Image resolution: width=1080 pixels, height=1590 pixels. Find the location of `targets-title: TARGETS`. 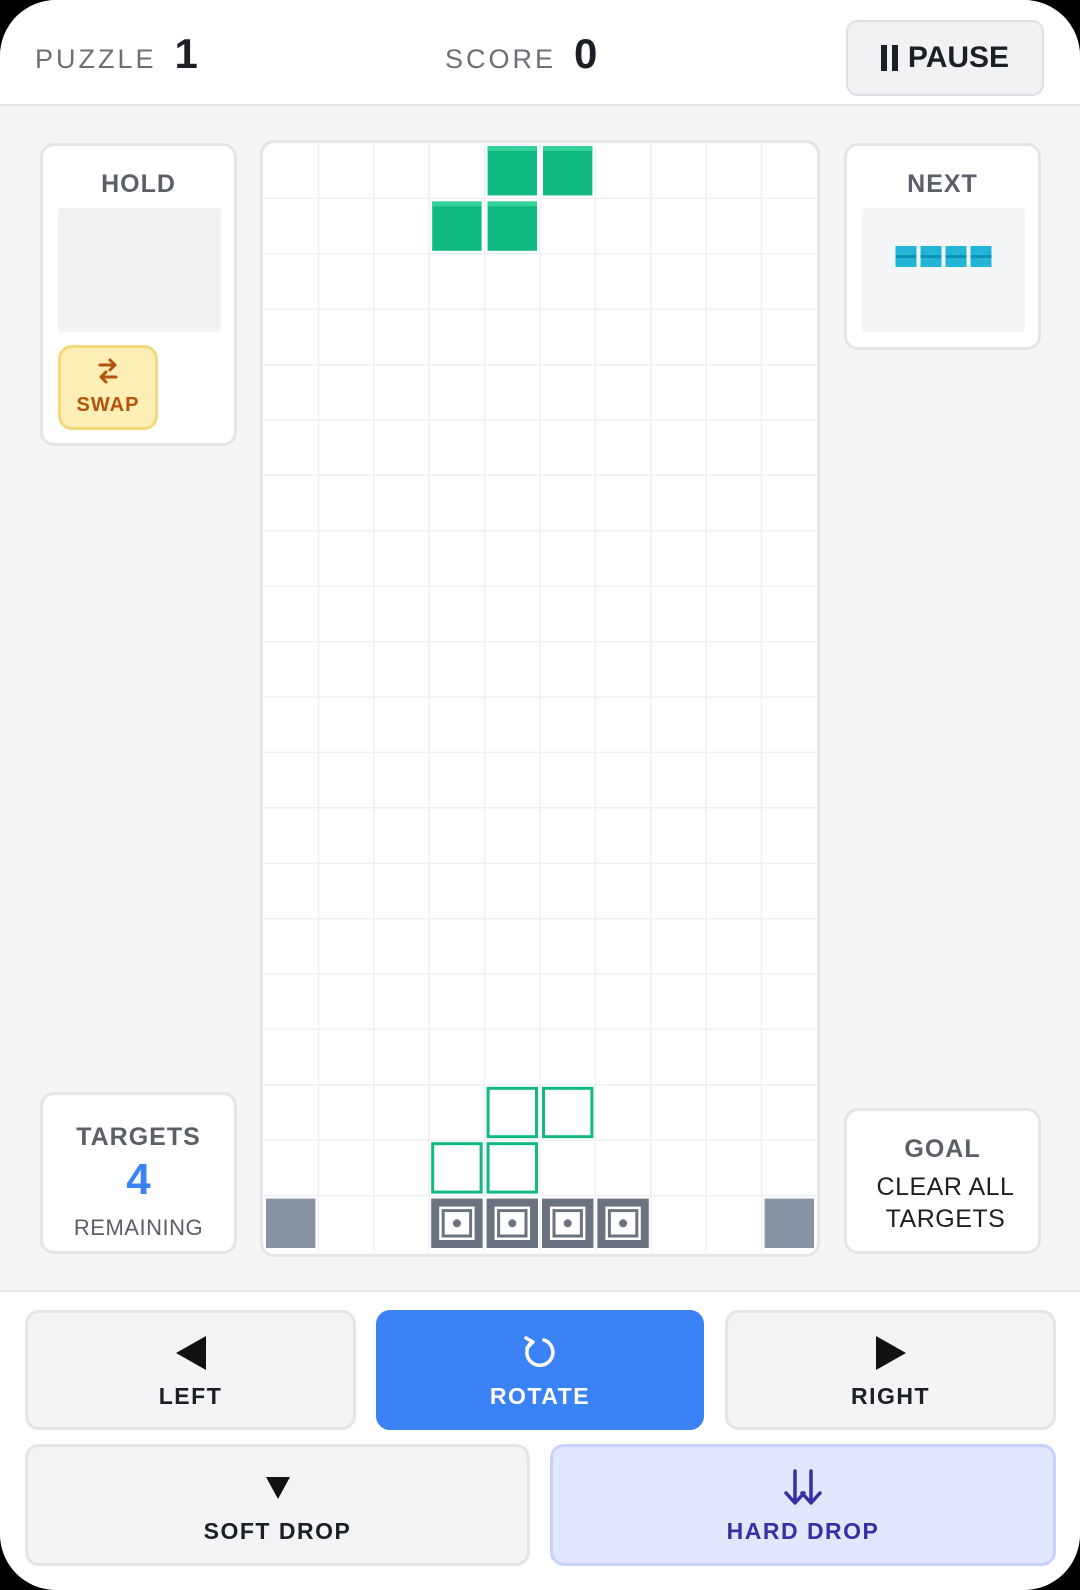

targets-title: TARGETS is located at coordinates (138, 1137).